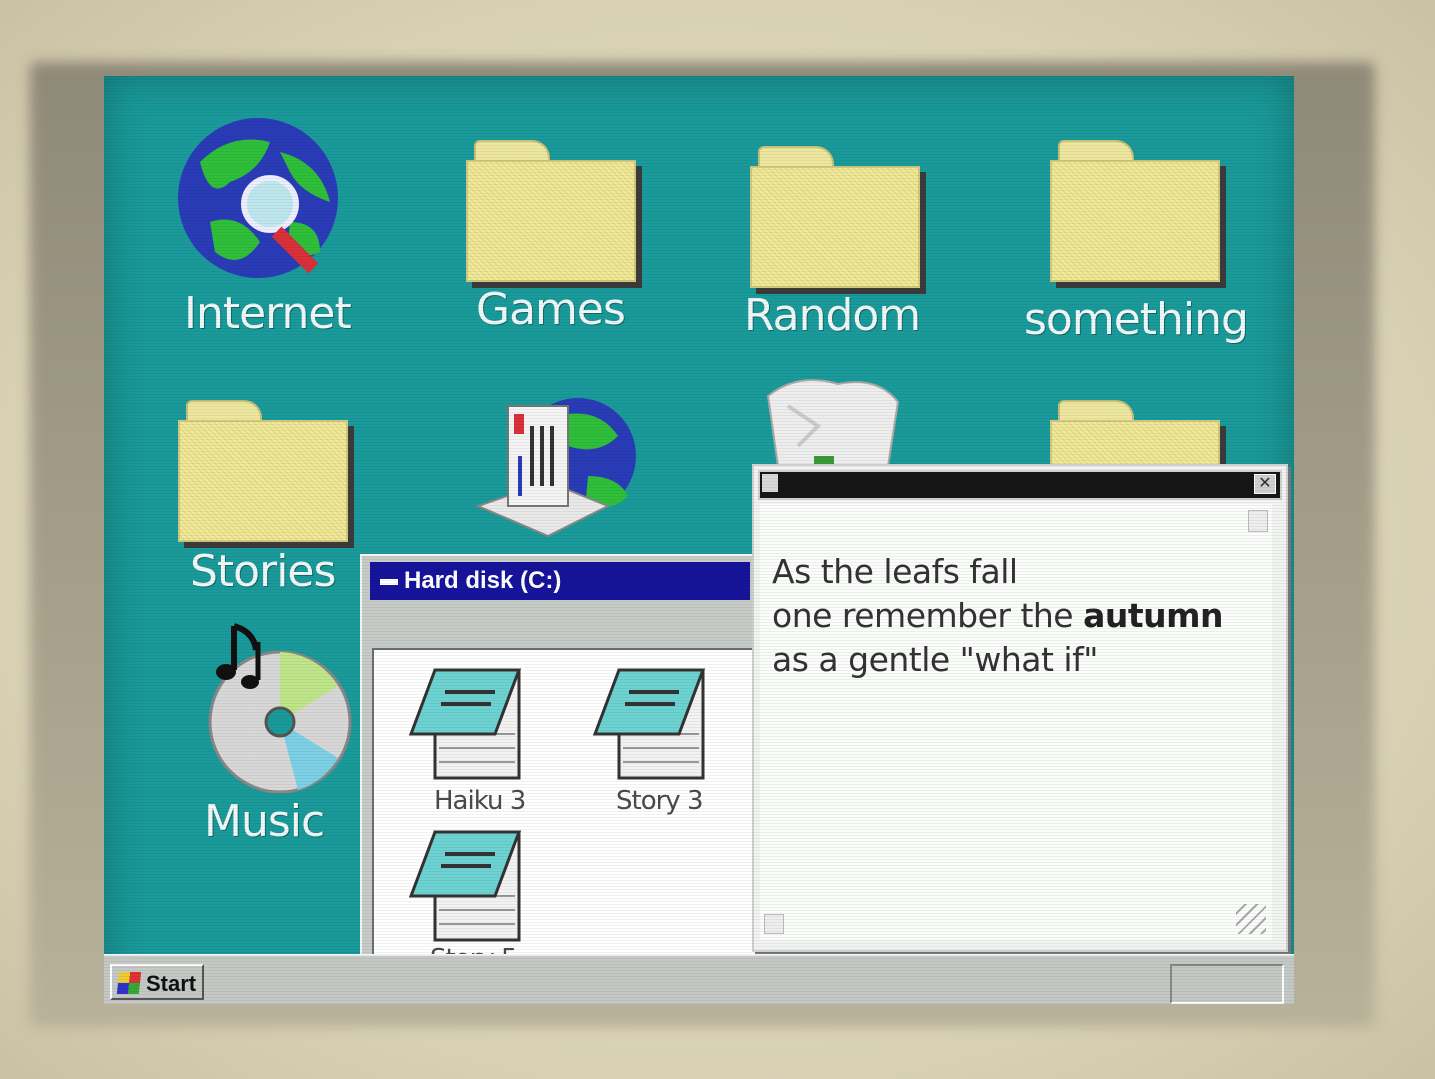 This screenshot has height=1079, width=1435. What do you see at coordinates (171, 983) in the screenshot?
I see `start-label: Start` at bounding box center [171, 983].